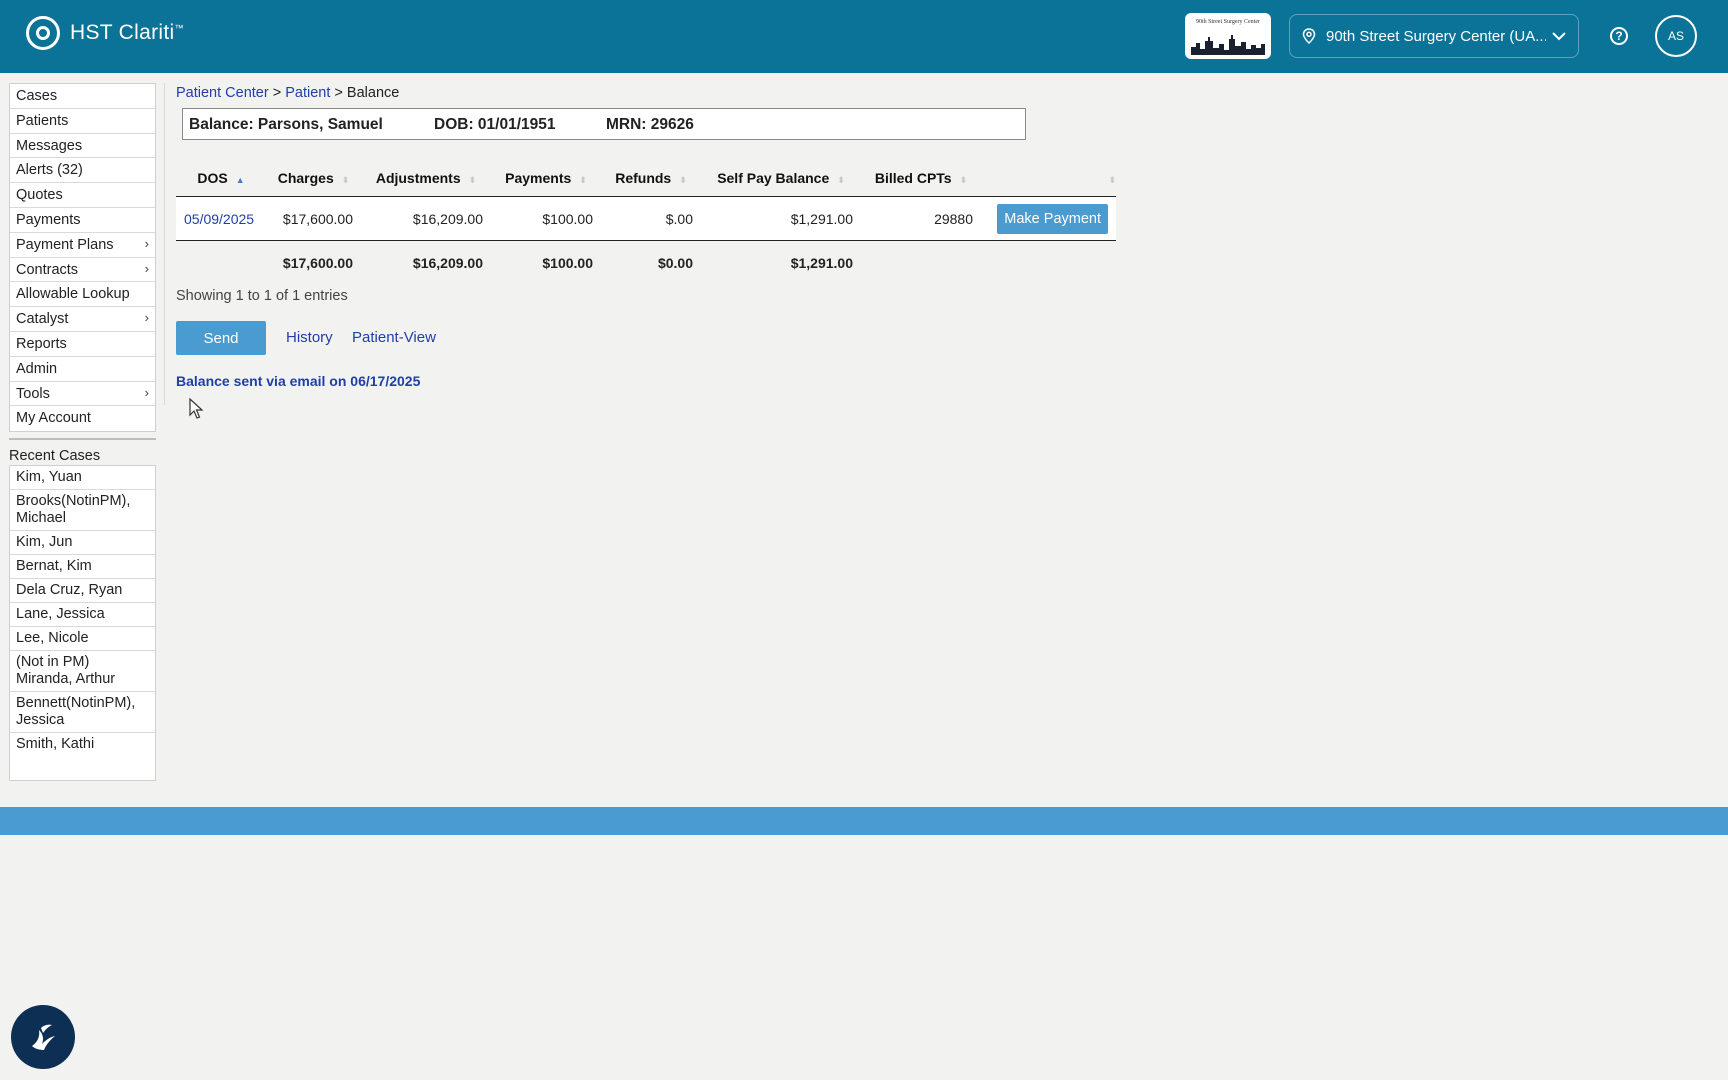  Describe the element at coordinates (309, 337) in the screenshot. I see `history-link: History` at that location.